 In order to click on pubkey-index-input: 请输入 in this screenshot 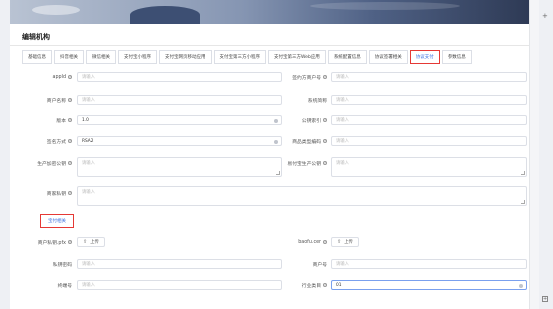, I will do `click(429, 120)`.